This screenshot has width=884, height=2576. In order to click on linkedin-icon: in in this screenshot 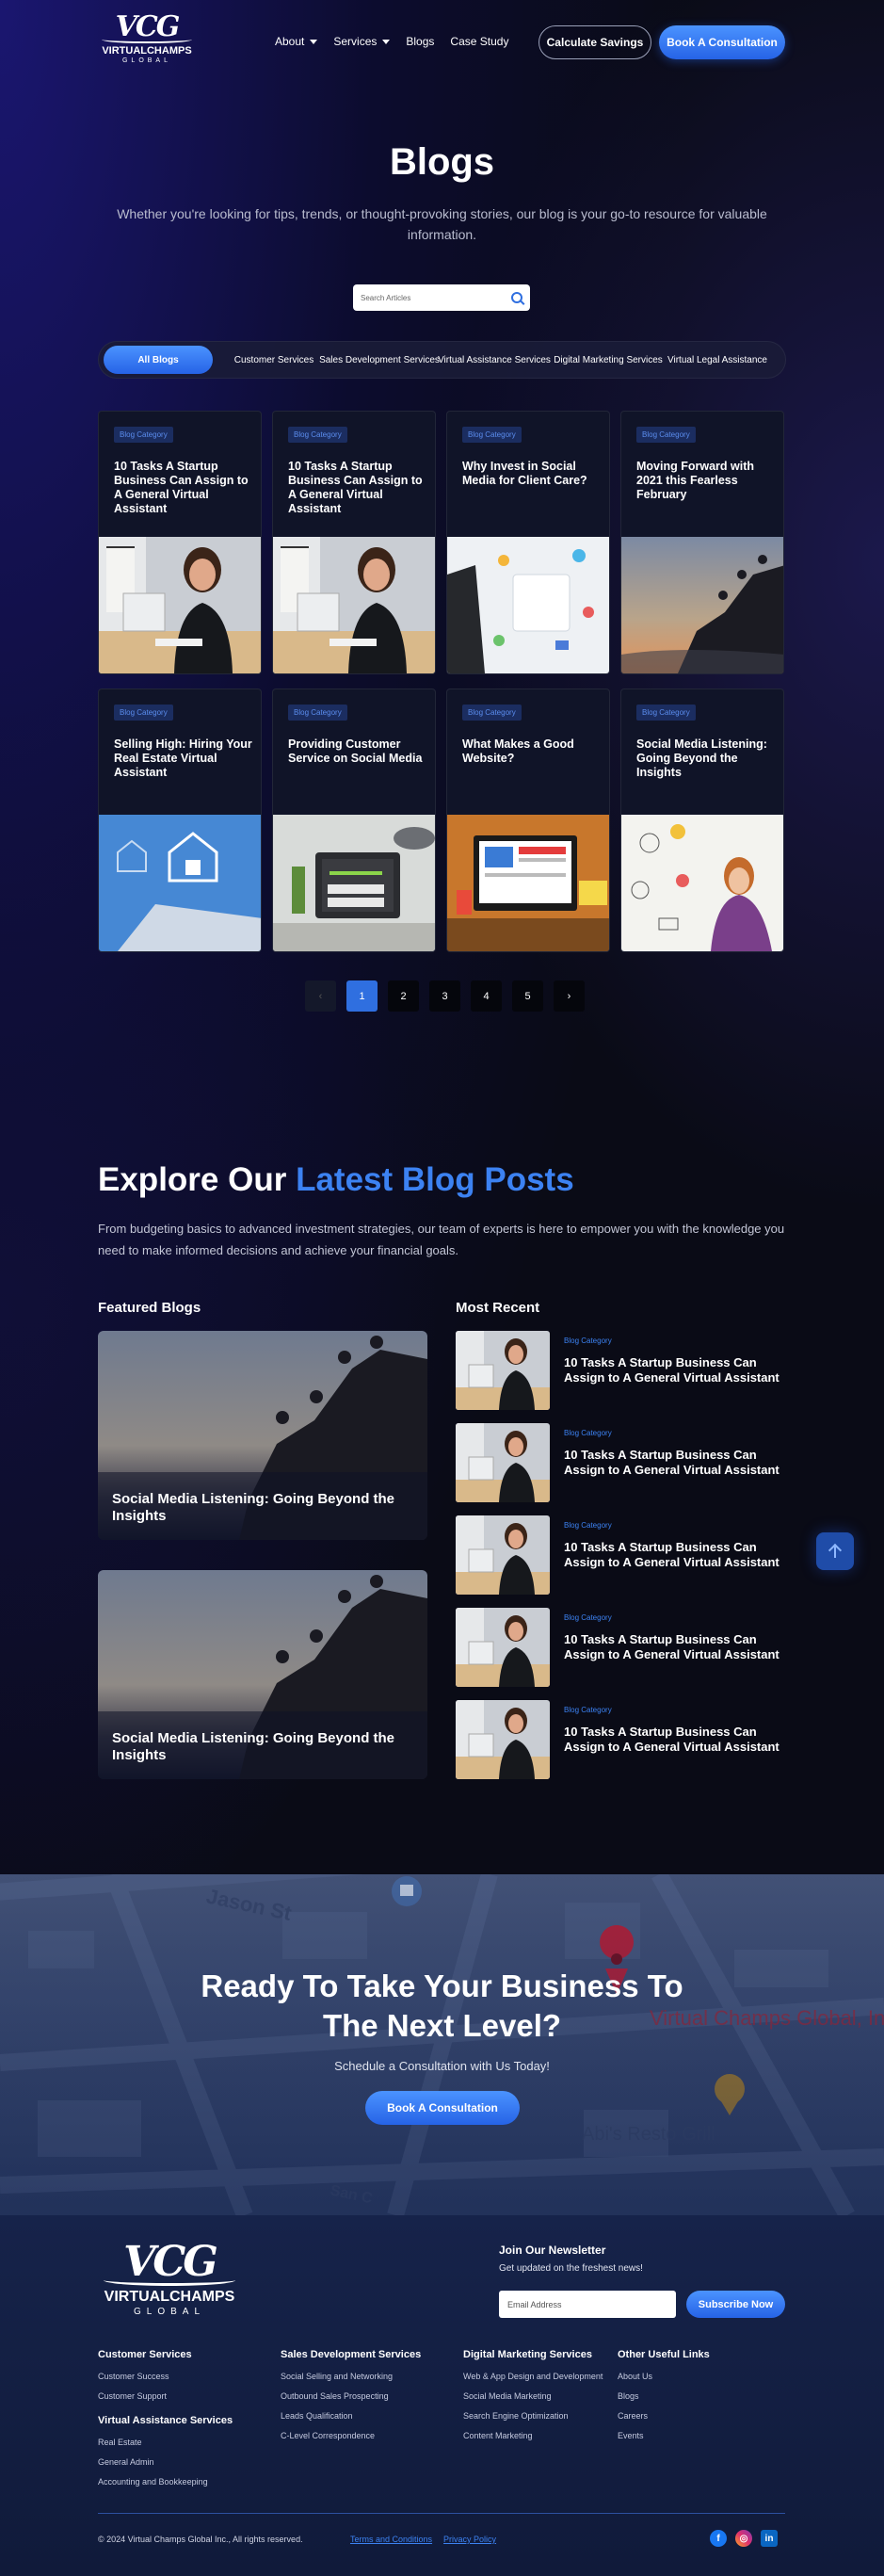, I will do `click(769, 2538)`.